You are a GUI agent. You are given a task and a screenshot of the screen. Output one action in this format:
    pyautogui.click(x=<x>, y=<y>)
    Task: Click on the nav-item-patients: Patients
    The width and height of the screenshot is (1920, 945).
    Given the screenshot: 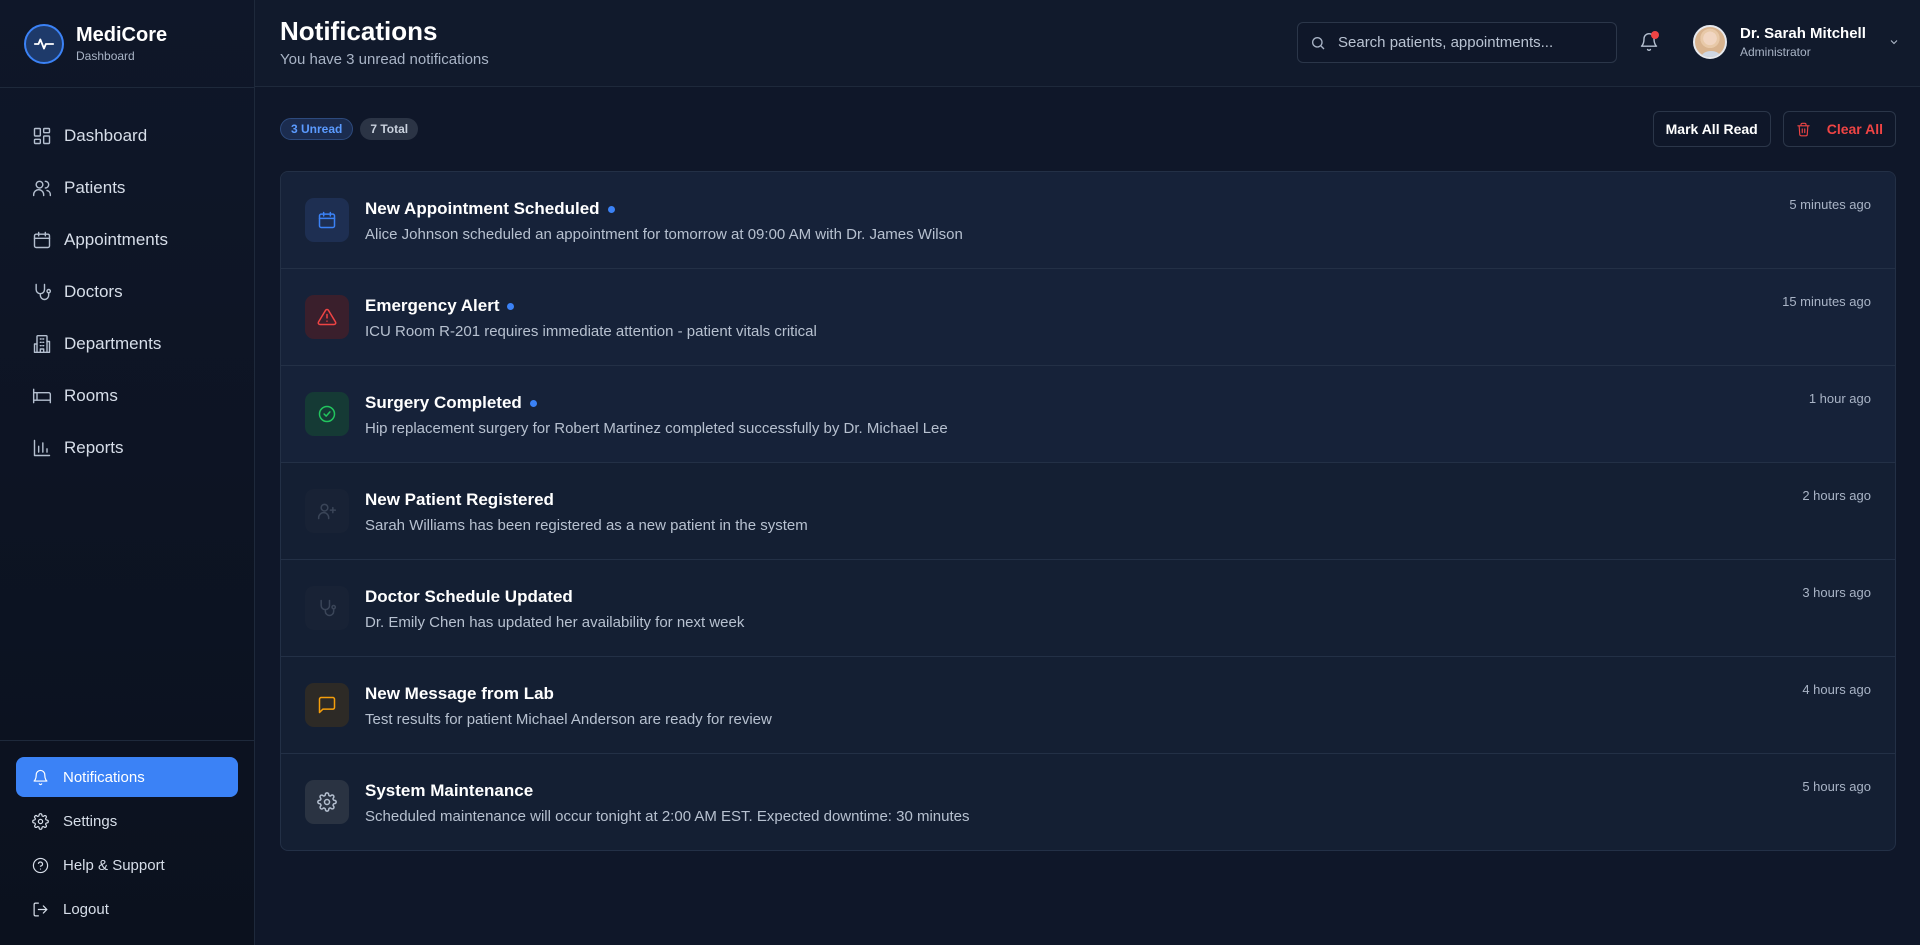 What is the action you would take?
    pyautogui.click(x=127, y=188)
    